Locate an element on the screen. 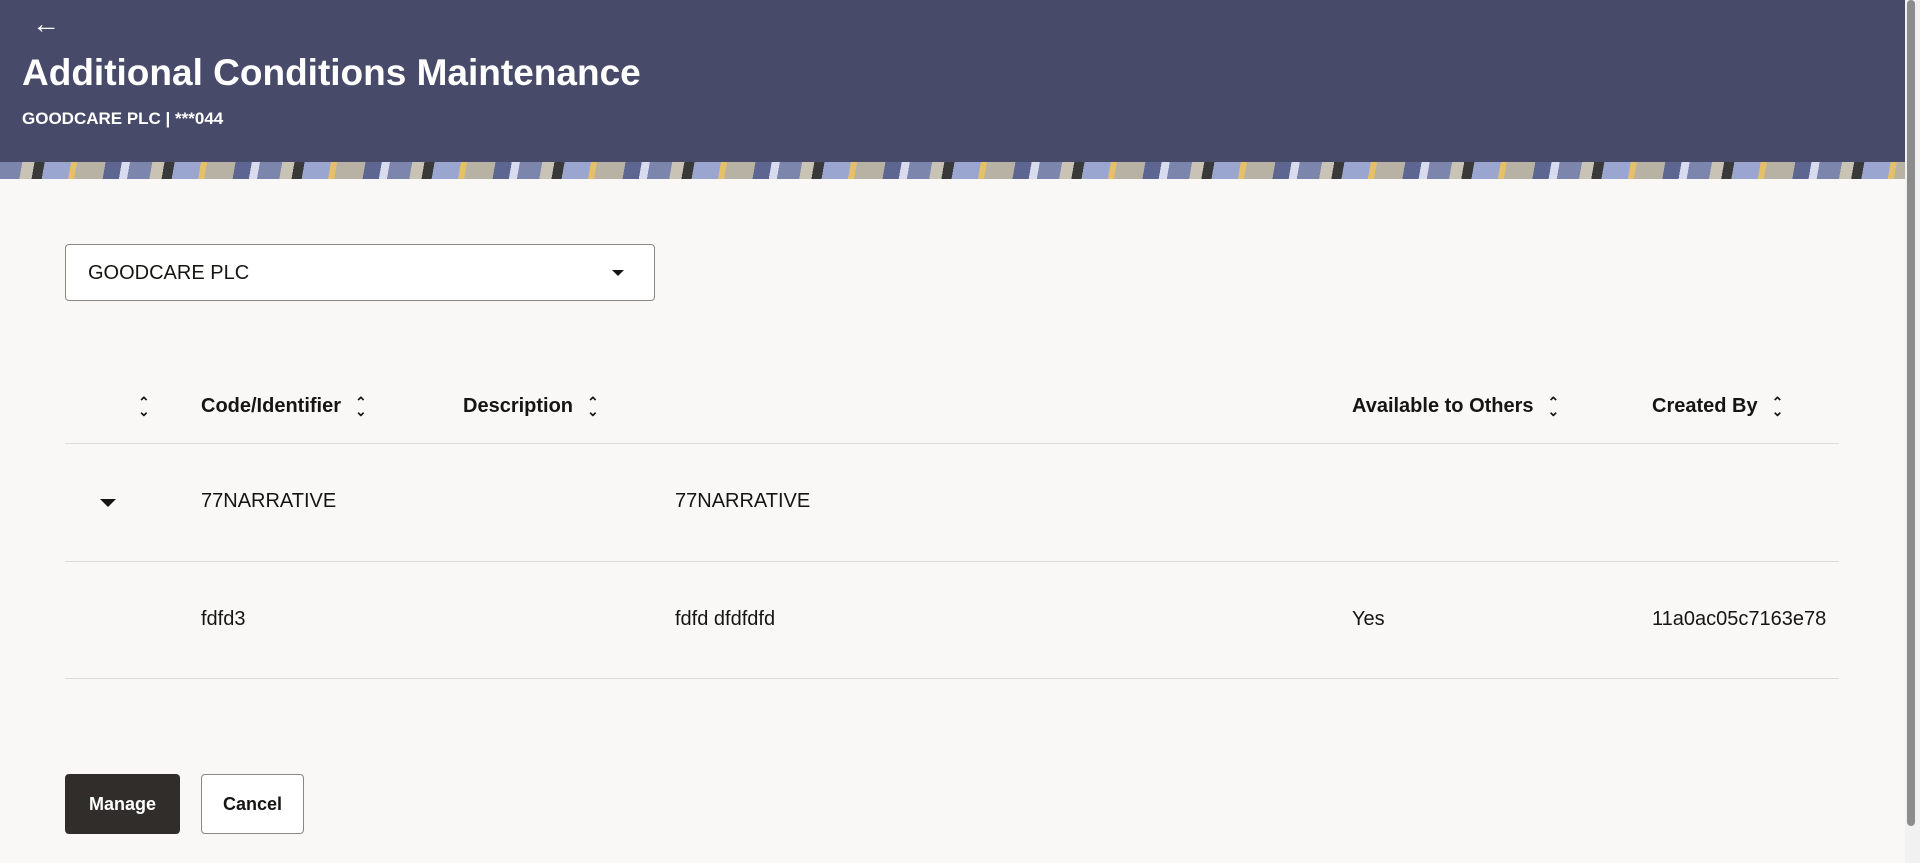 Image resolution: width=1920 pixels, height=863 pixels. column-label: Code/Identifier is located at coordinates (271, 406).